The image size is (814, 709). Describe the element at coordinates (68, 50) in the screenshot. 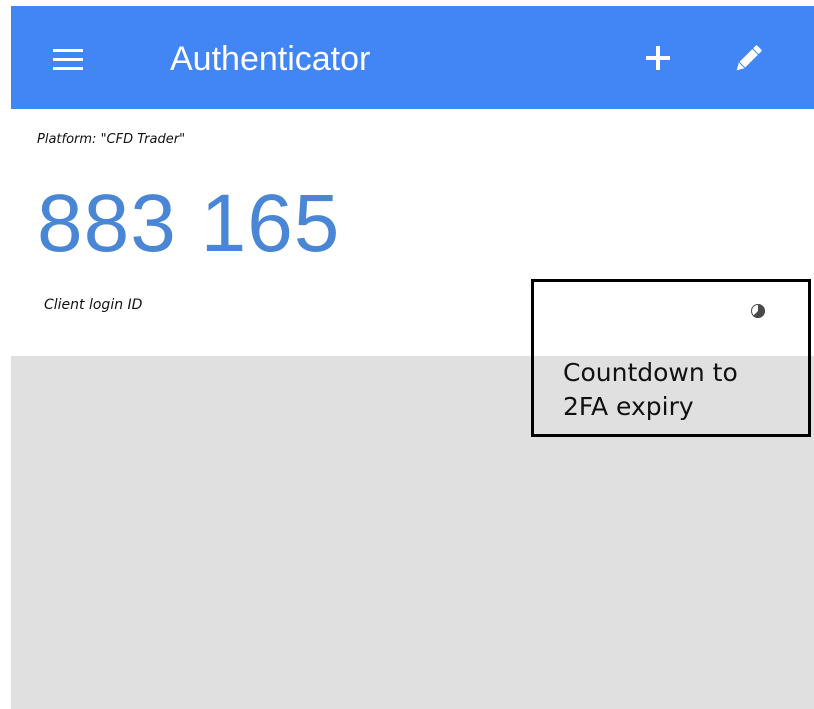

I see `hamburger-menu-icon` at that location.